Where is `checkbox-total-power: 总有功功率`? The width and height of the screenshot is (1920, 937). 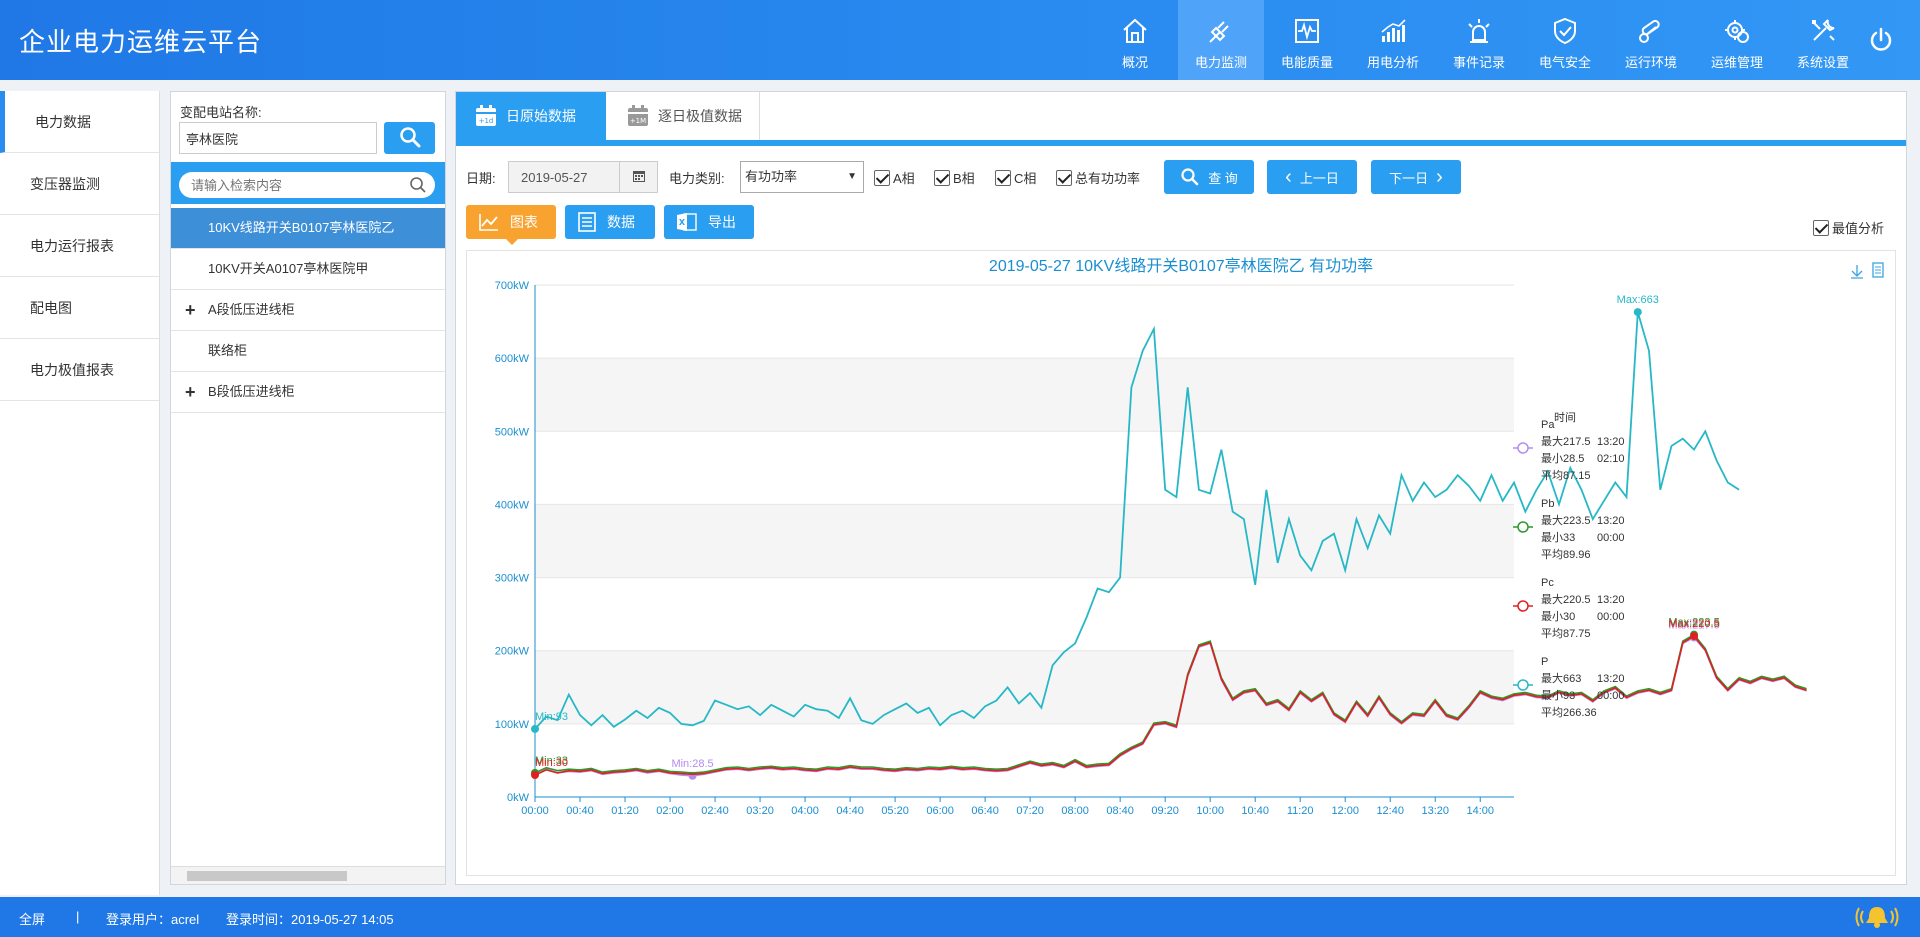 checkbox-total-power: 总有功功率 is located at coordinates (1098, 177).